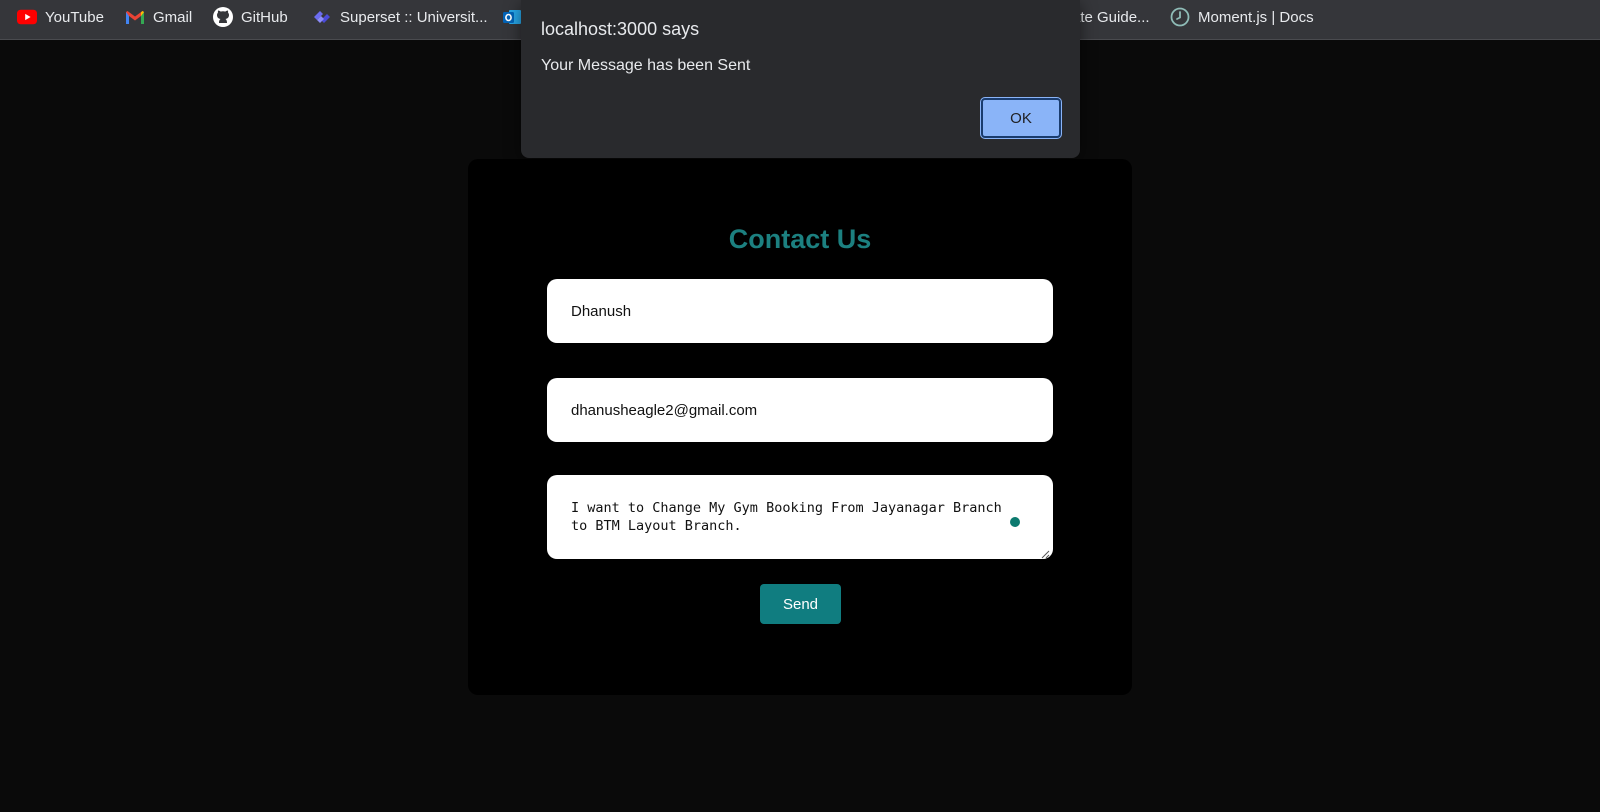 This screenshot has height=812, width=1600. What do you see at coordinates (223, 17) in the screenshot?
I see `github-icon` at bounding box center [223, 17].